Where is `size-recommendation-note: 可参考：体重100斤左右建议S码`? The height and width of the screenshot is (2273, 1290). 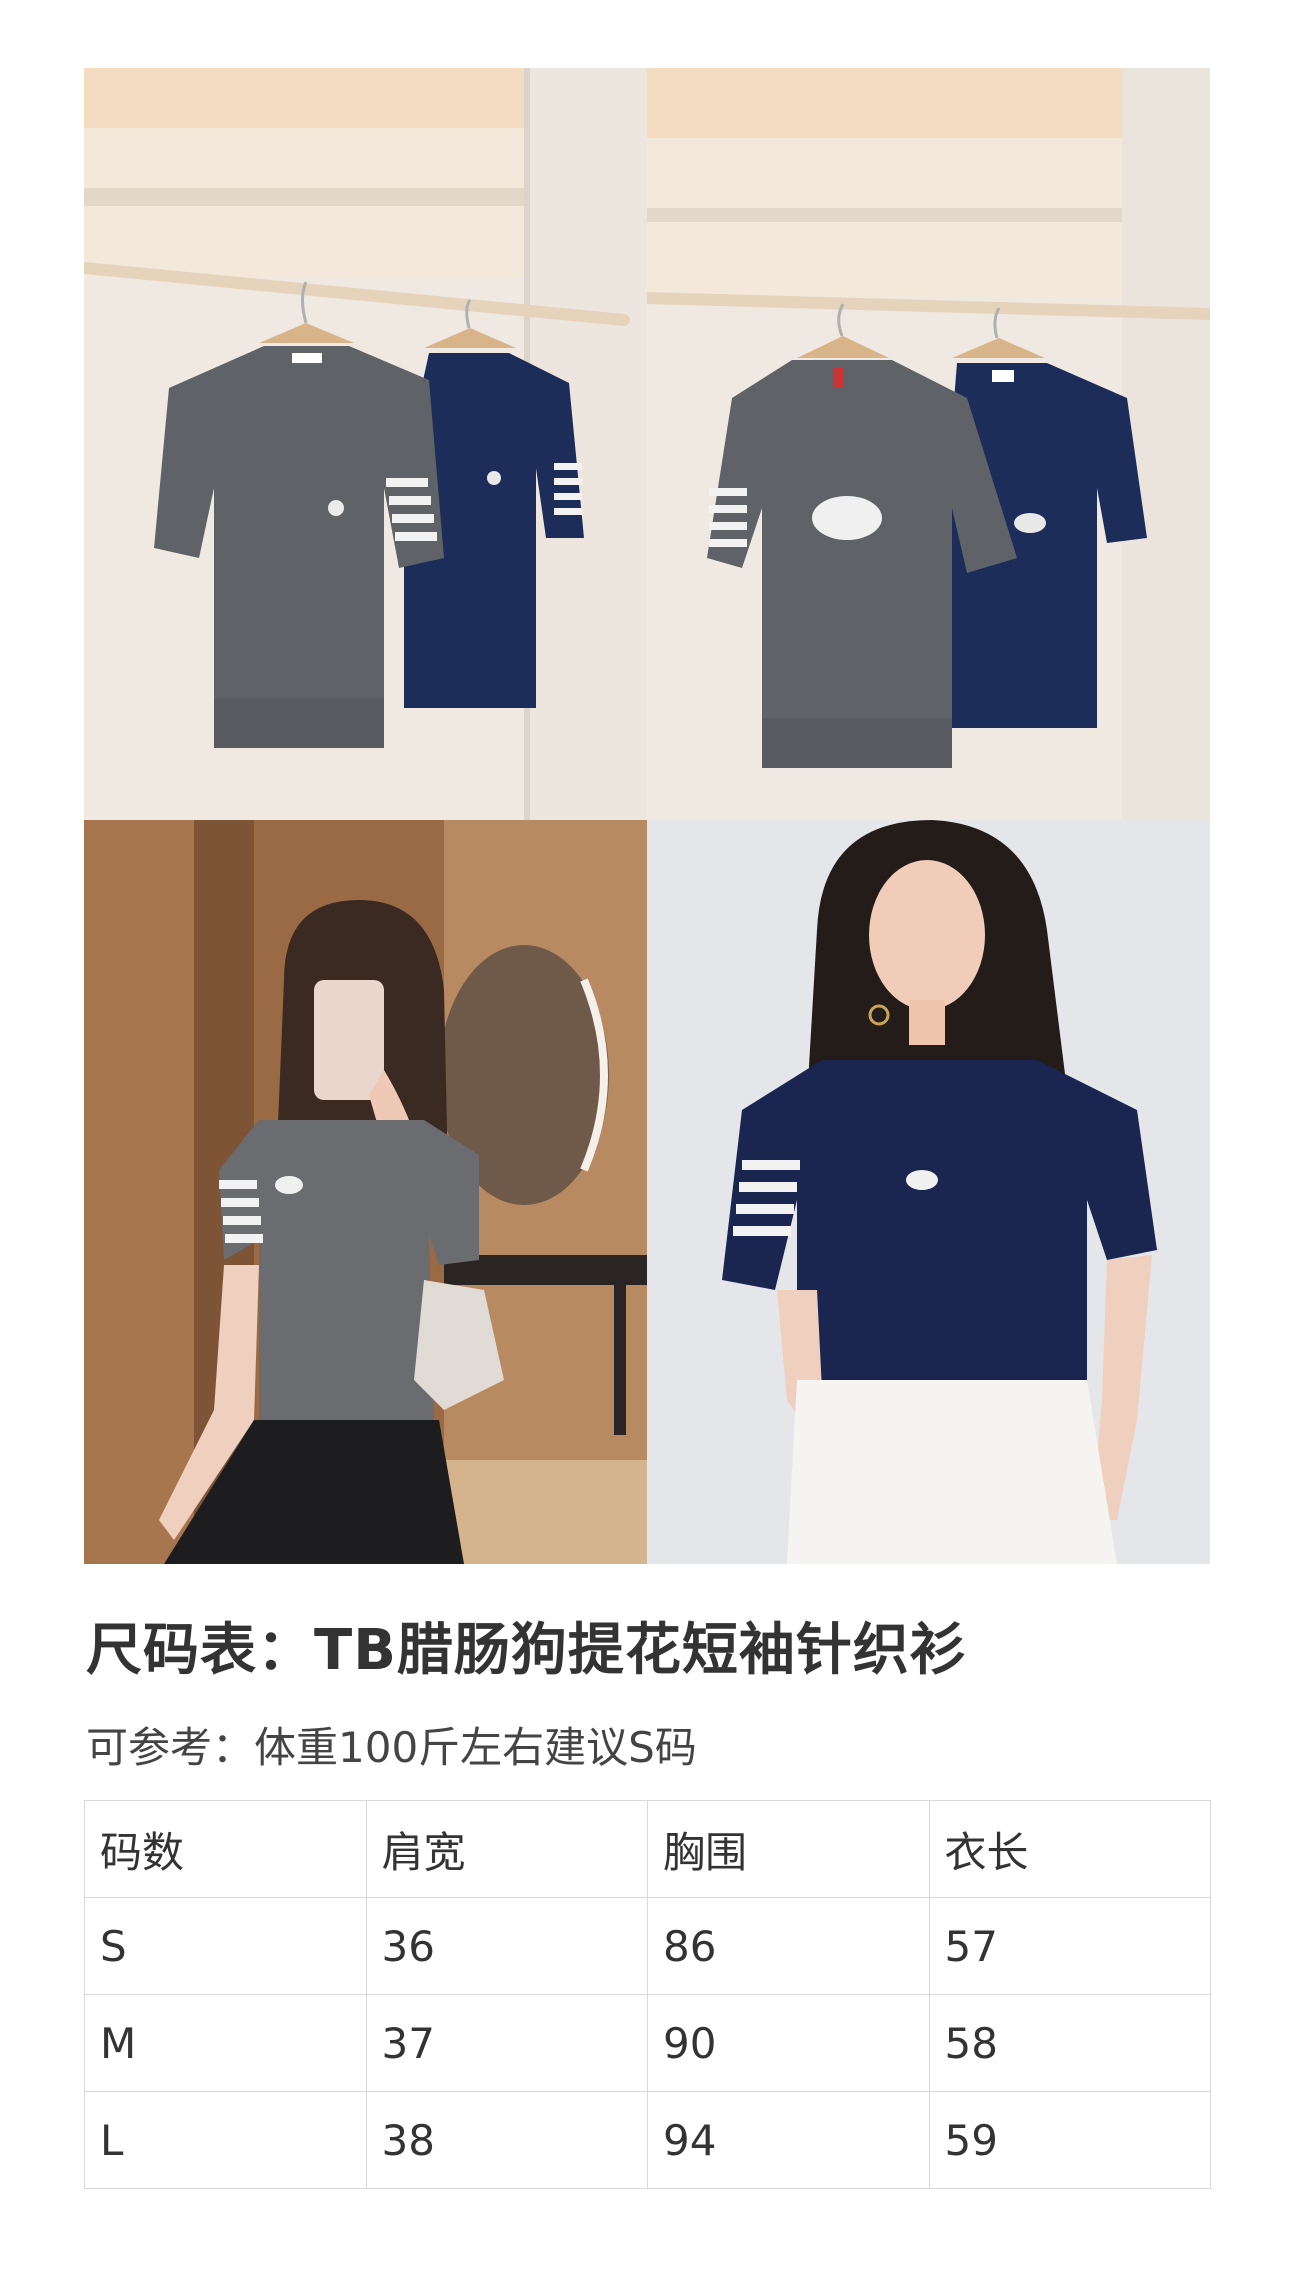 size-recommendation-note: 可参考：体重100斤左右建议S码 is located at coordinates (391, 1747).